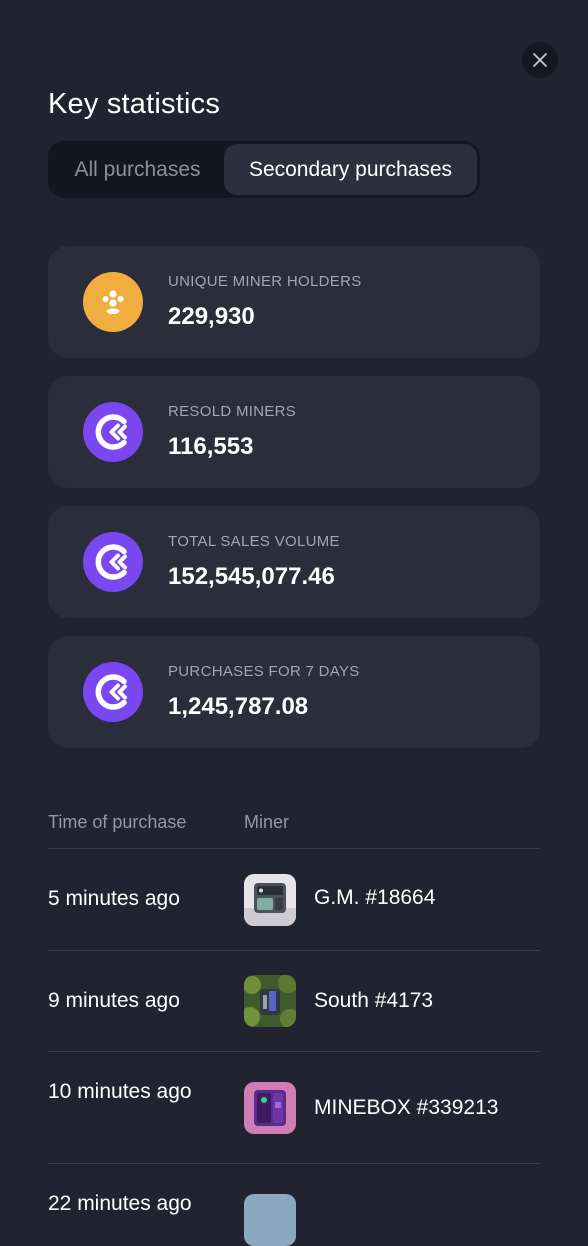 This screenshot has height=1246, width=588. I want to click on stat-card-unique-holders: UNIQUE MINER HOLDERS 229,930, so click(294, 302).